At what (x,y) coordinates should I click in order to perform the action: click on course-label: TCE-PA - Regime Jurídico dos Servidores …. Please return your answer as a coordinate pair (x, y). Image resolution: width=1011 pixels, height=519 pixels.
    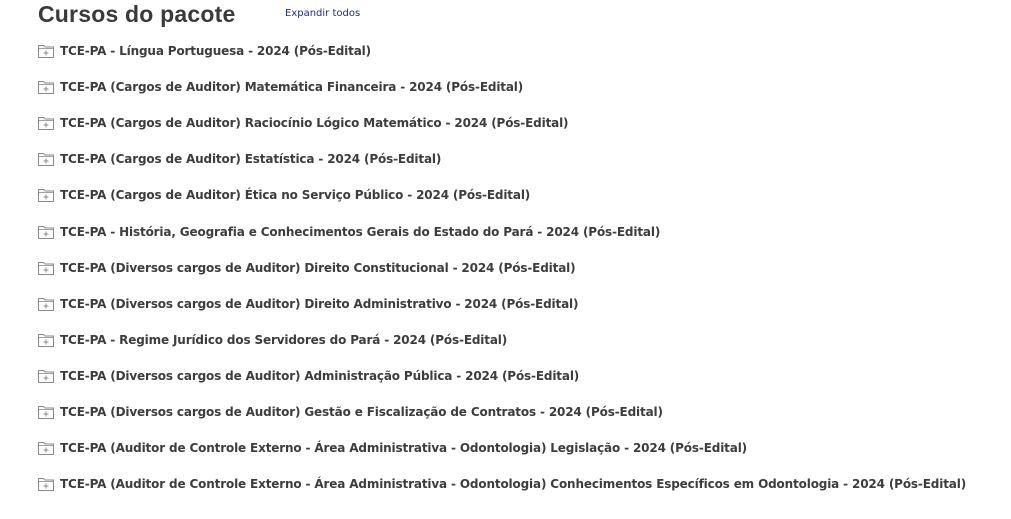
    Looking at the image, I should click on (284, 339).